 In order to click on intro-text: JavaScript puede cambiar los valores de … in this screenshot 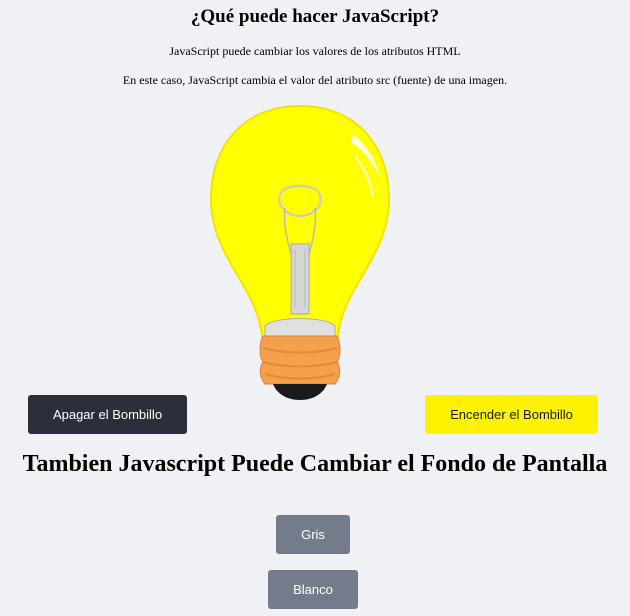, I will do `click(315, 51)`.